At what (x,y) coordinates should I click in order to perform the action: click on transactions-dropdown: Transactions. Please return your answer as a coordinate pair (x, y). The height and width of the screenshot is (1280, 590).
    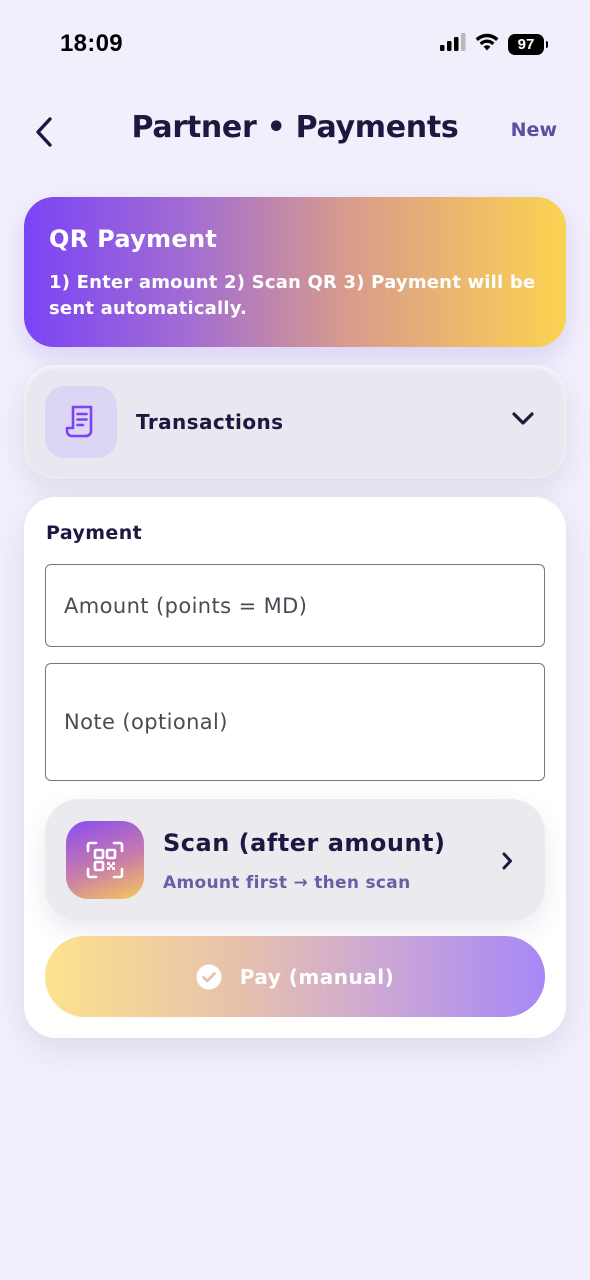
    Looking at the image, I should click on (295, 422).